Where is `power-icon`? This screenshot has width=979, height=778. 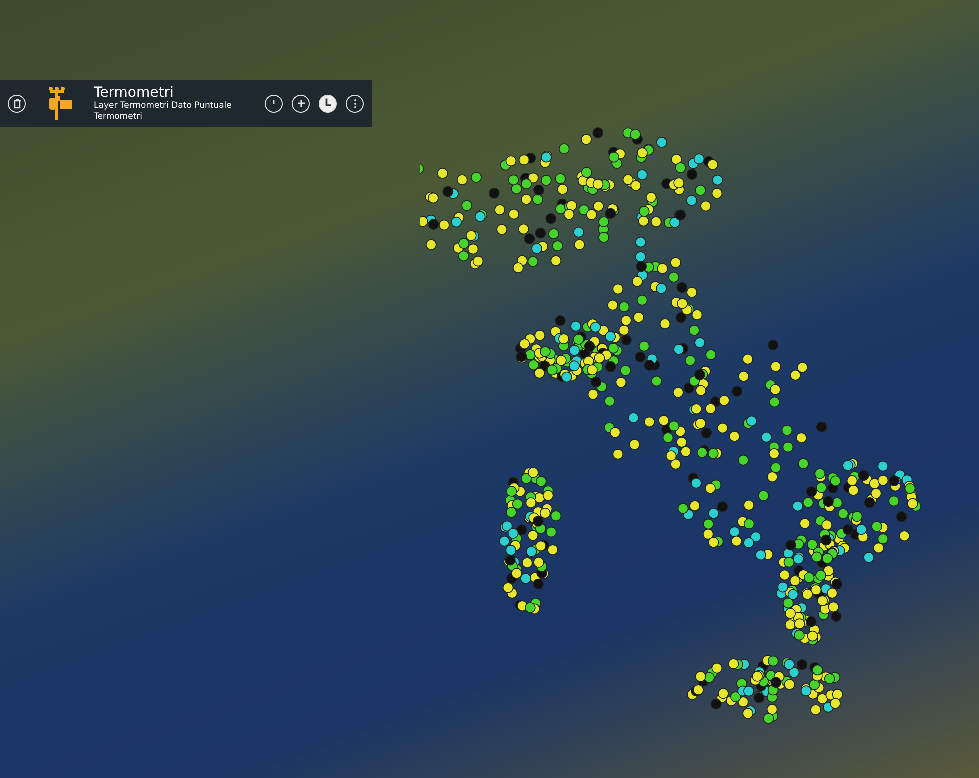
power-icon is located at coordinates (274, 103).